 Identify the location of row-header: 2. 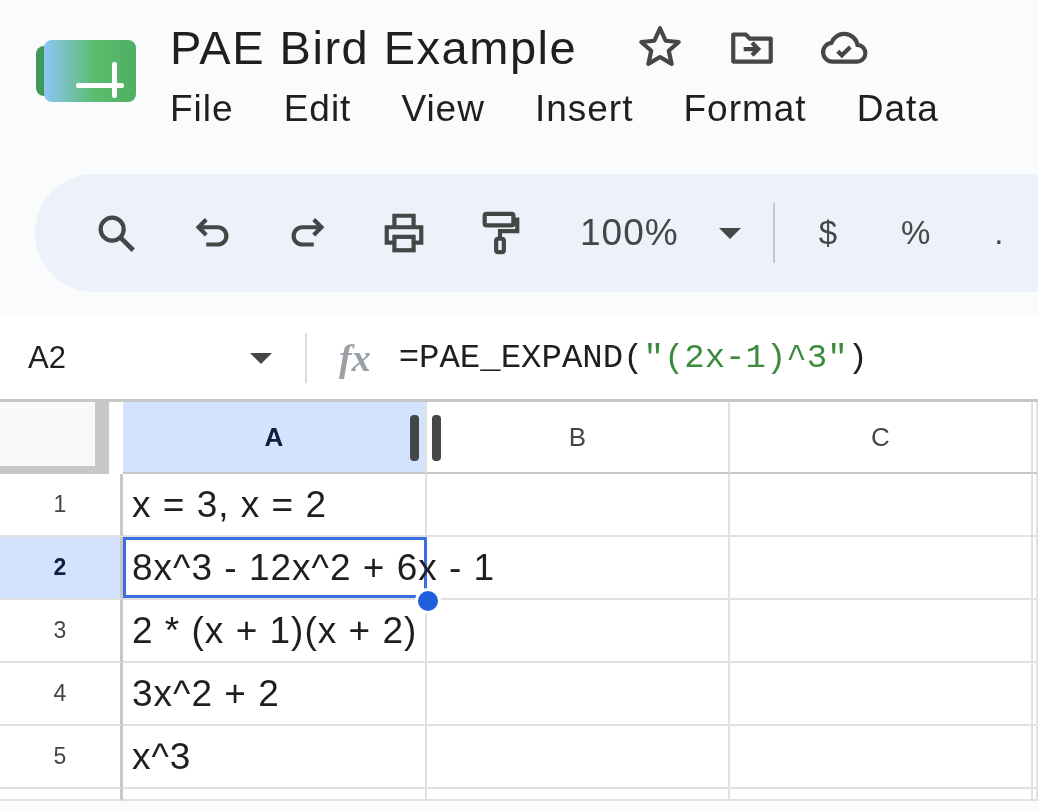
(61, 568).